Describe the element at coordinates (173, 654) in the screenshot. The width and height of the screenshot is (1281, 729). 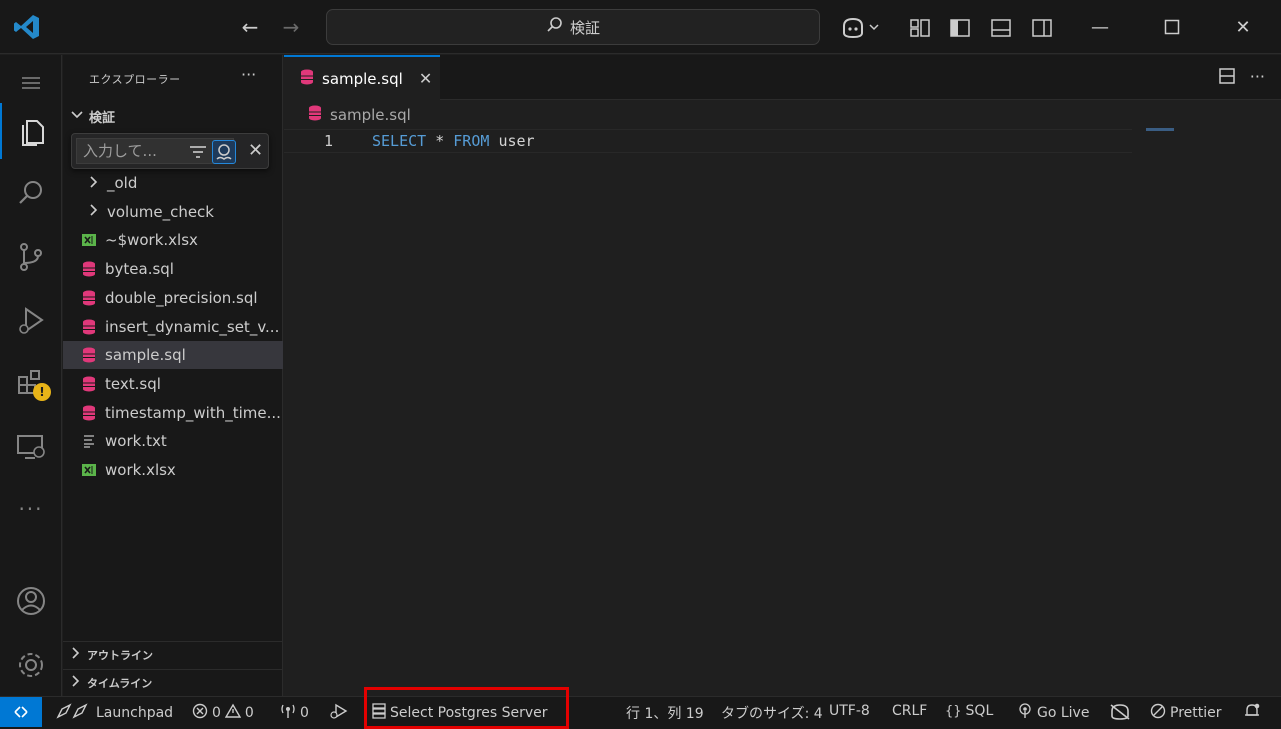
I see `outline-section-header: アウトライン` at that location.